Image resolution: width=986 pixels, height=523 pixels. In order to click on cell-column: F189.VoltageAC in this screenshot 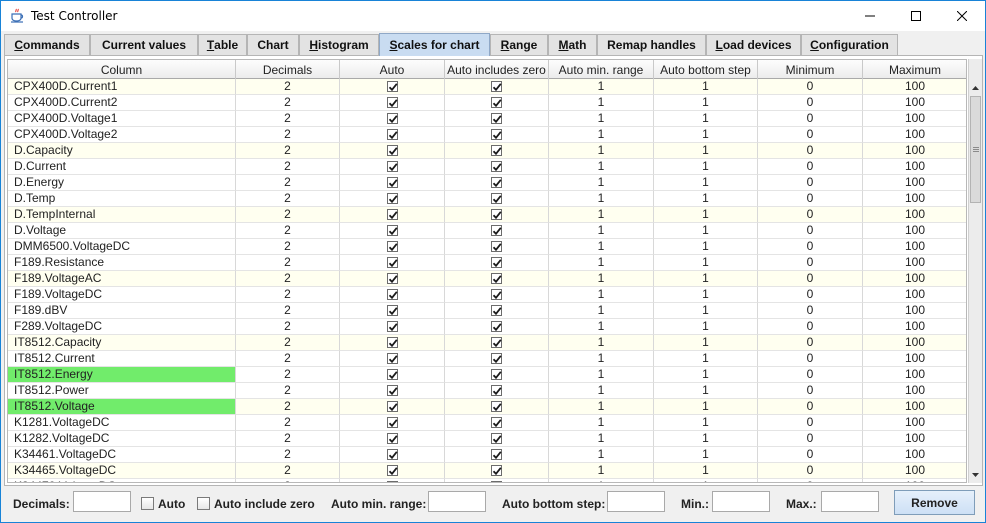, I will do `click(122, 279)`.